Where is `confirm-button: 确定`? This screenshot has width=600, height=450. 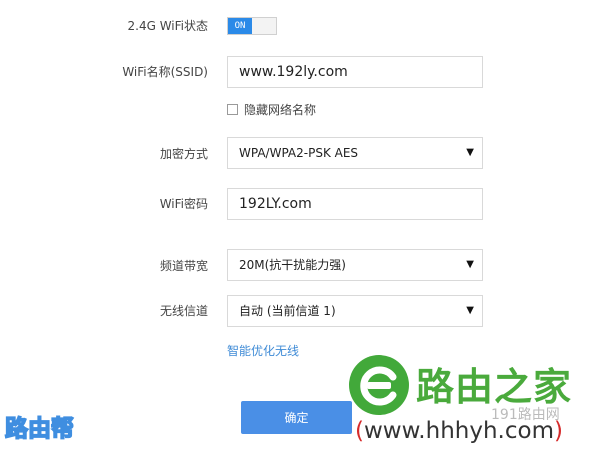 confirm-button: 确定 is located at coordinates (296, 417).